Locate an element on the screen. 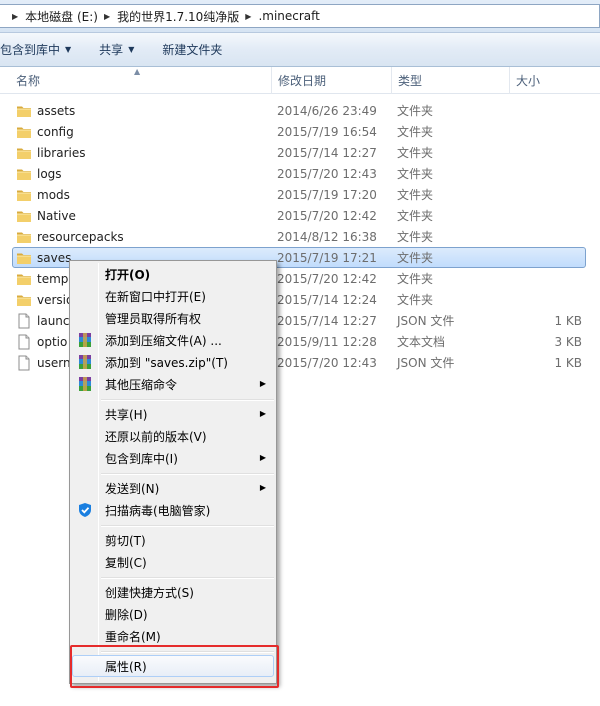 This screenshot has height=706, width=600. column-type: 类型 is located at coordinates (451, 80).